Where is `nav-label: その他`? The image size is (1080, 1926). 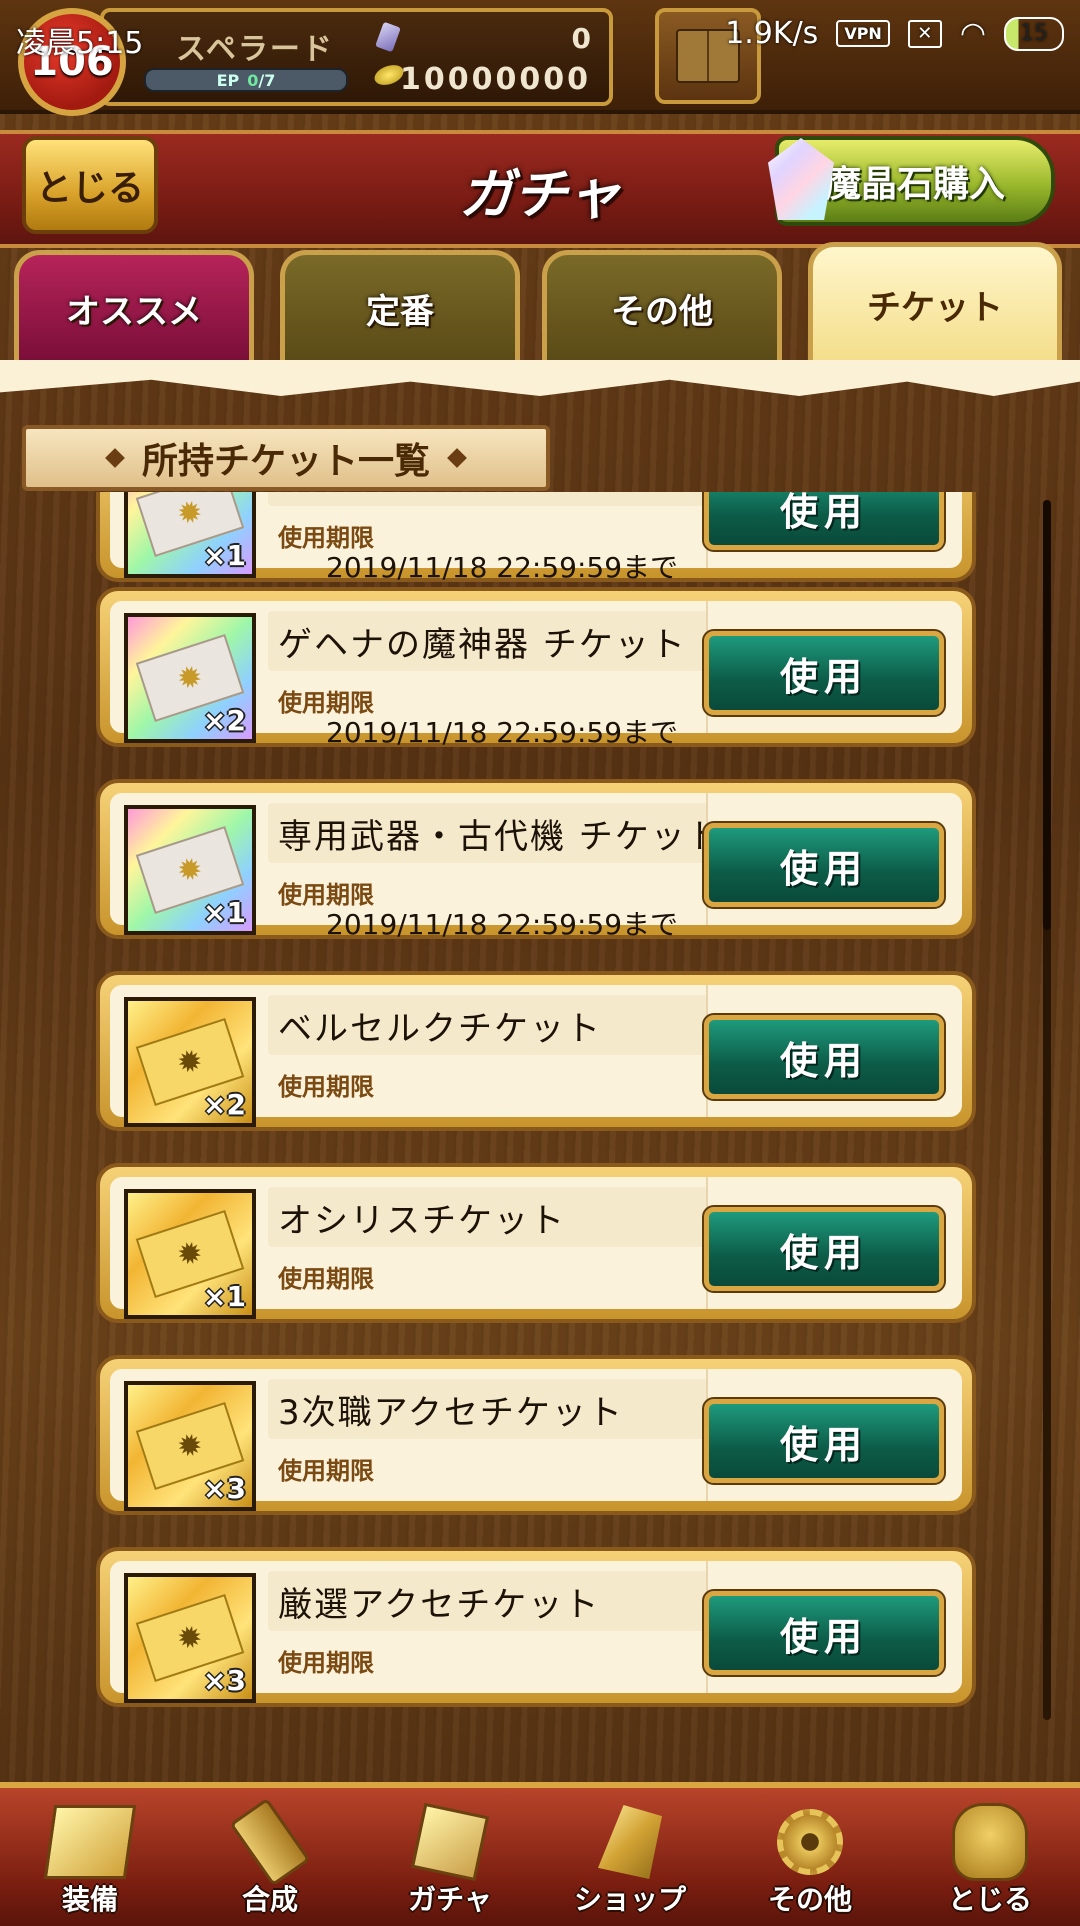
nav-label: その他 is located at coordinates (809, 1899).